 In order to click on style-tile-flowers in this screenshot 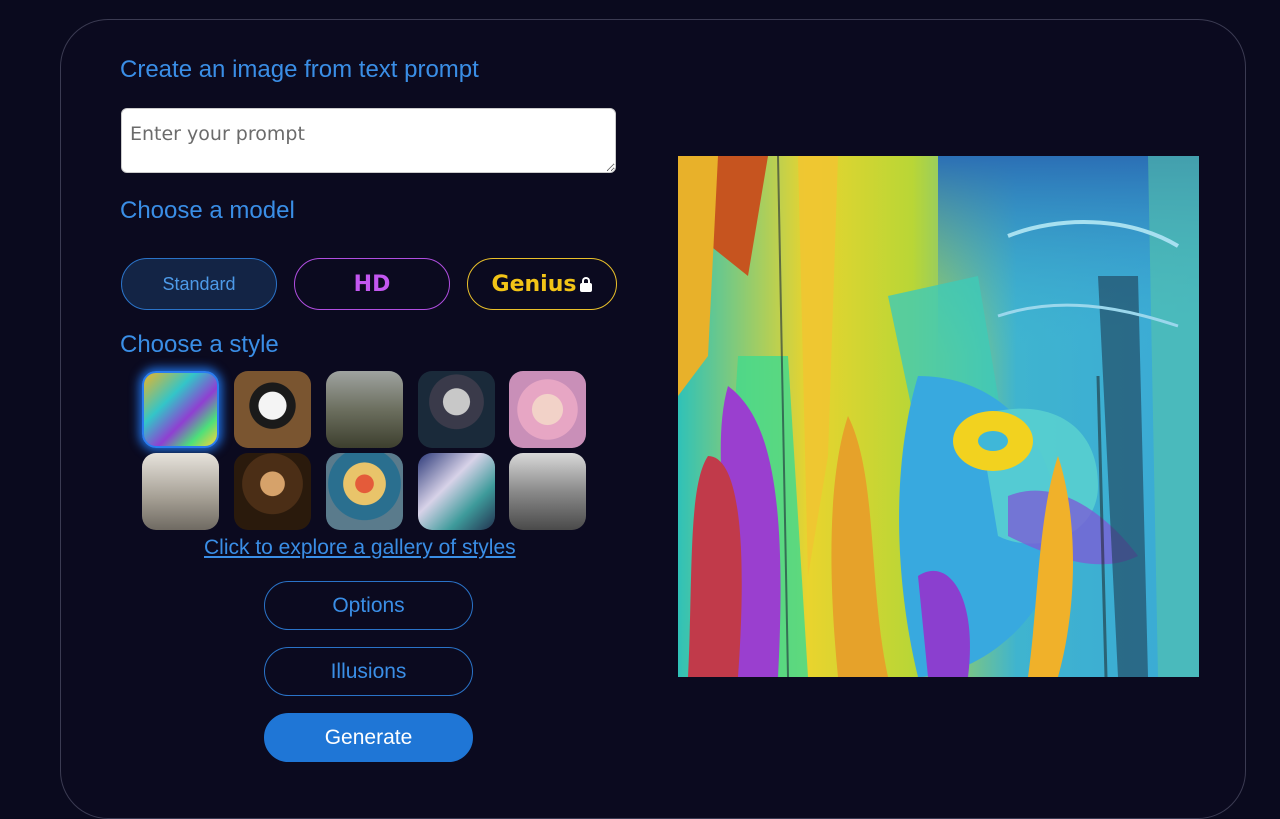, I will do `click(364, 491)`.